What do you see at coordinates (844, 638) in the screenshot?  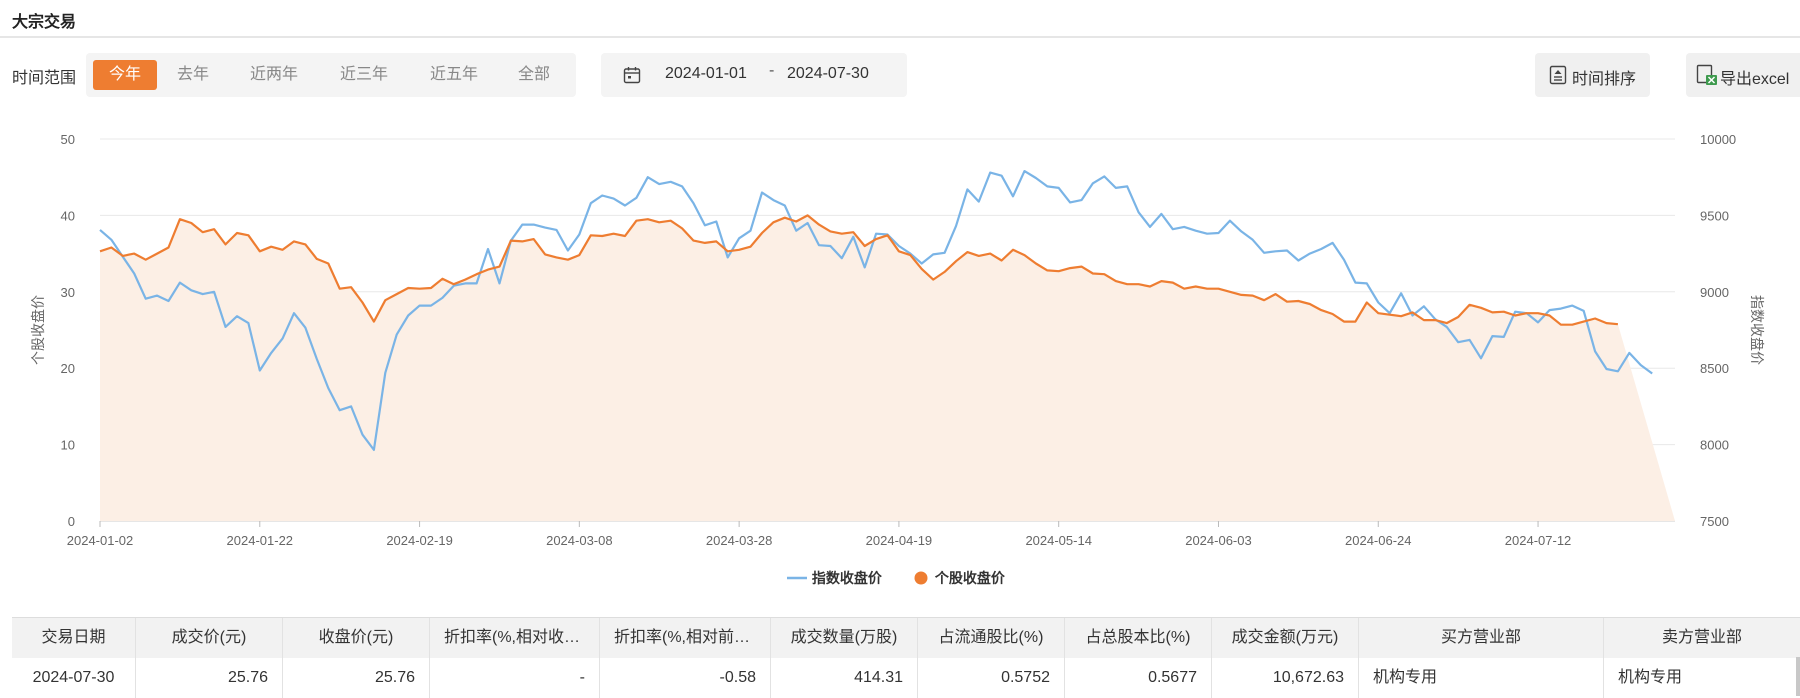 I see `column-header: 成交数量(万股)` at bounding box center [844, 638].